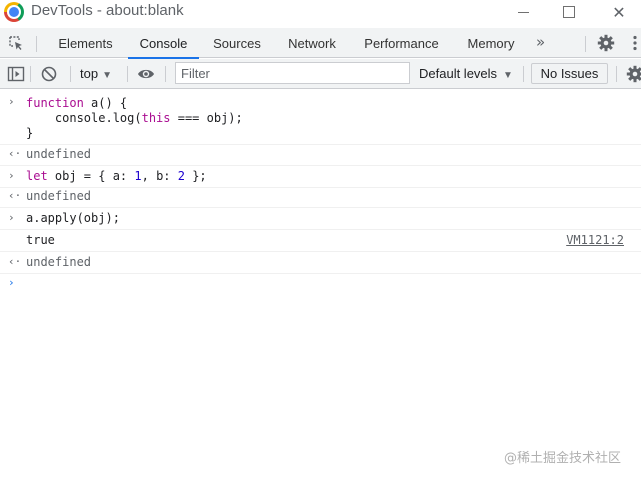 The image size is (641, 478). I want to click on tab-network: Network, so click(312, 43).